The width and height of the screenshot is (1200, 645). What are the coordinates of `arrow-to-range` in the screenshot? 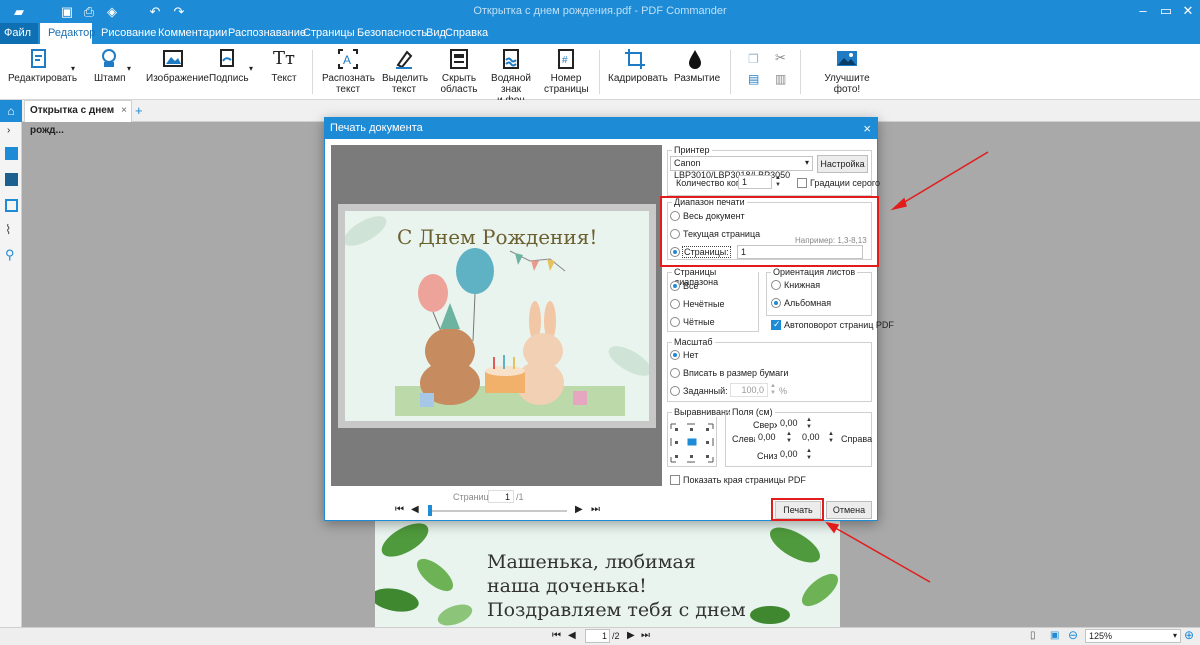 It's located at (943, 179).